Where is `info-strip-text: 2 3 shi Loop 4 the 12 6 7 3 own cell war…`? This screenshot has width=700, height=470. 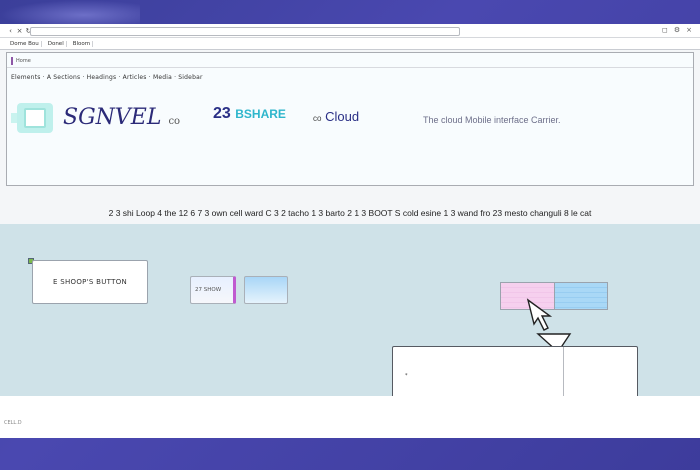
info-strip-text: 2 3 shi Loop 4 the 12 6 7 3 own cell war… is located at coordinates (350, 213).